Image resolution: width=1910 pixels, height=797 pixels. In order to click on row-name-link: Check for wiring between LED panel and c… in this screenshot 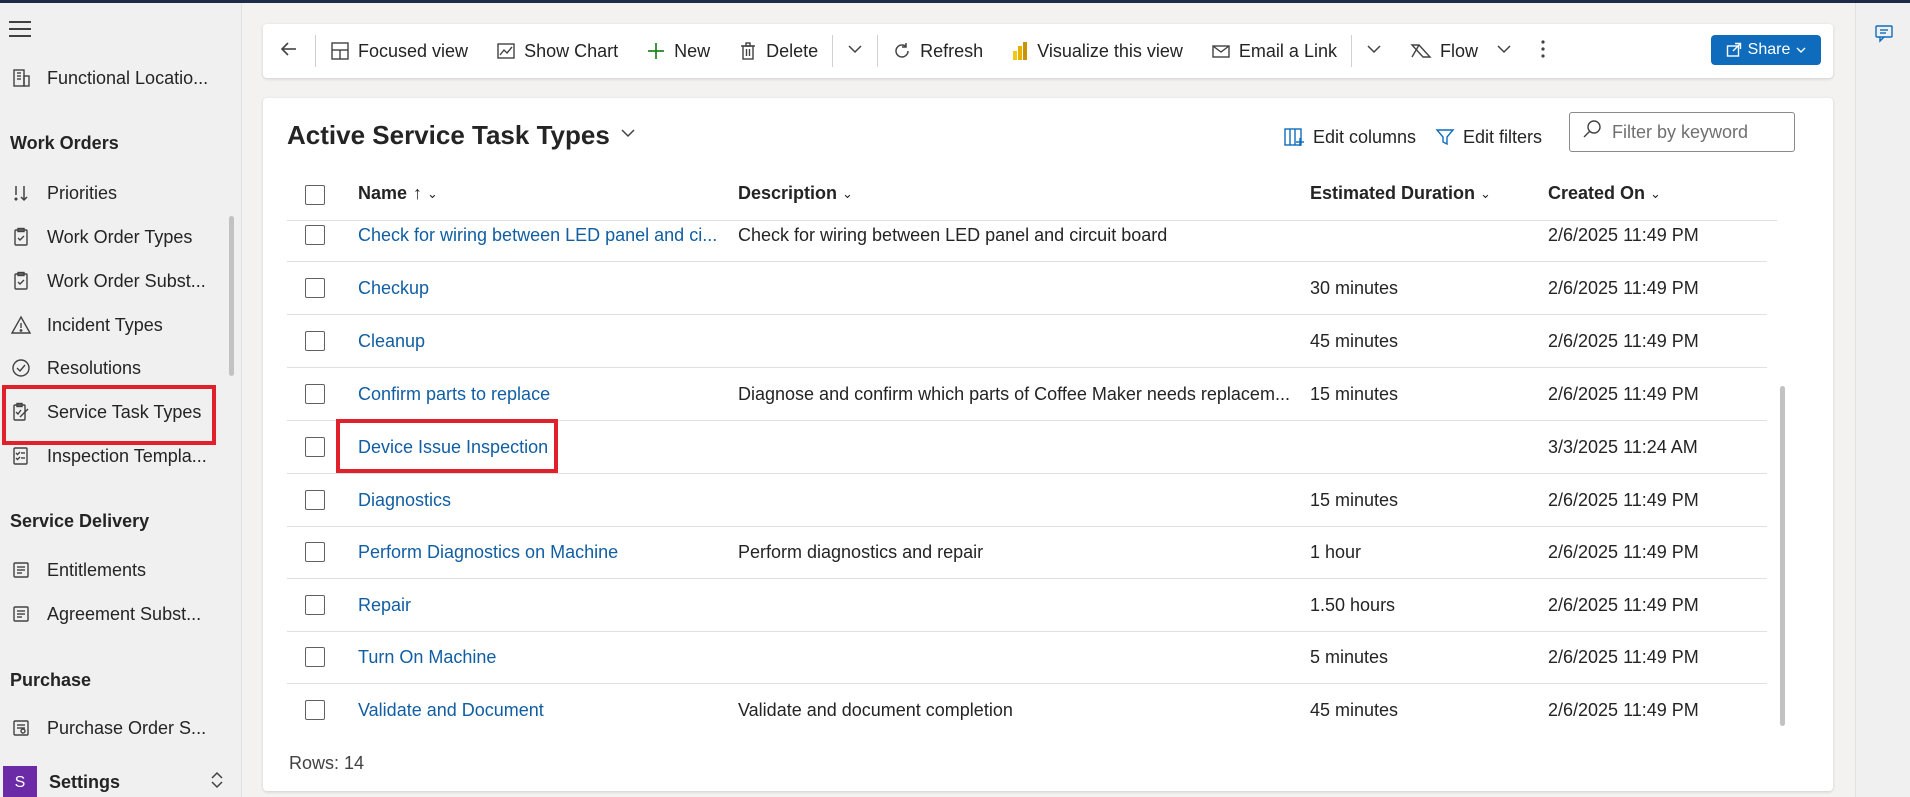, I will do `click(537, 241)`.